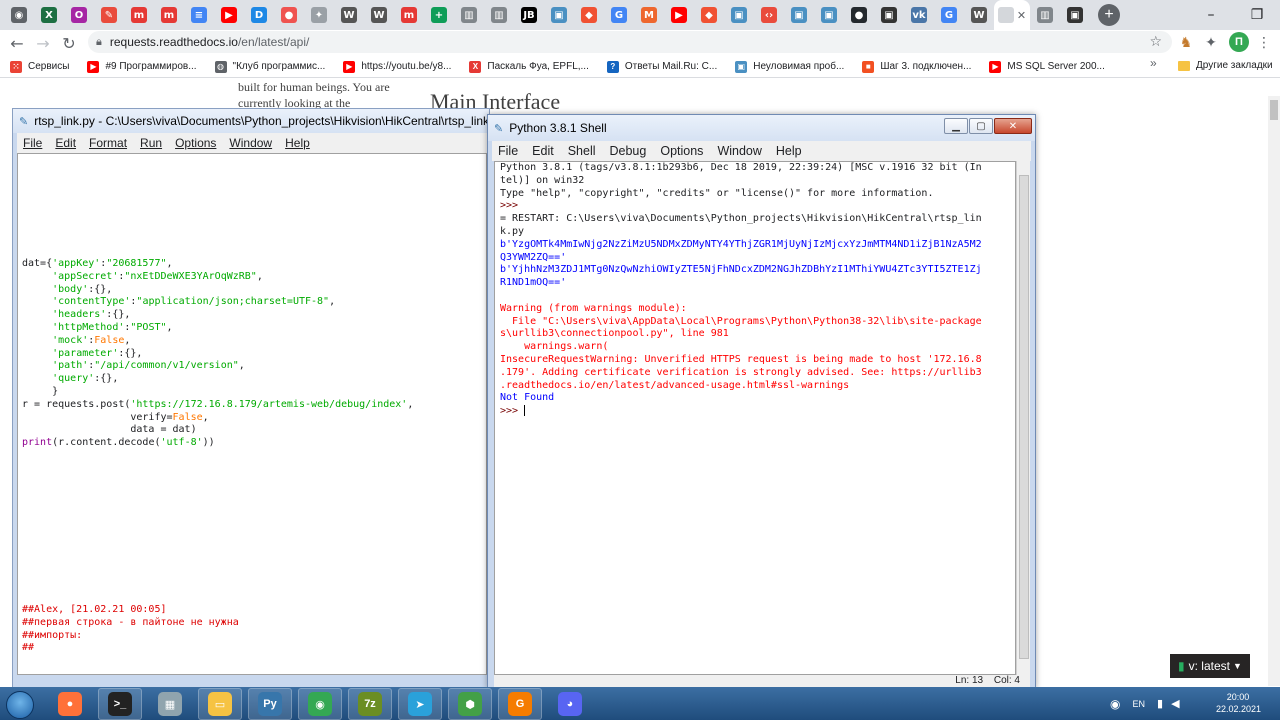 This screenshot has height=720, width=1280. Describe the element at coordinates (250, 143) in the screenshot. I see `editor-menu-window: Window` at that location.